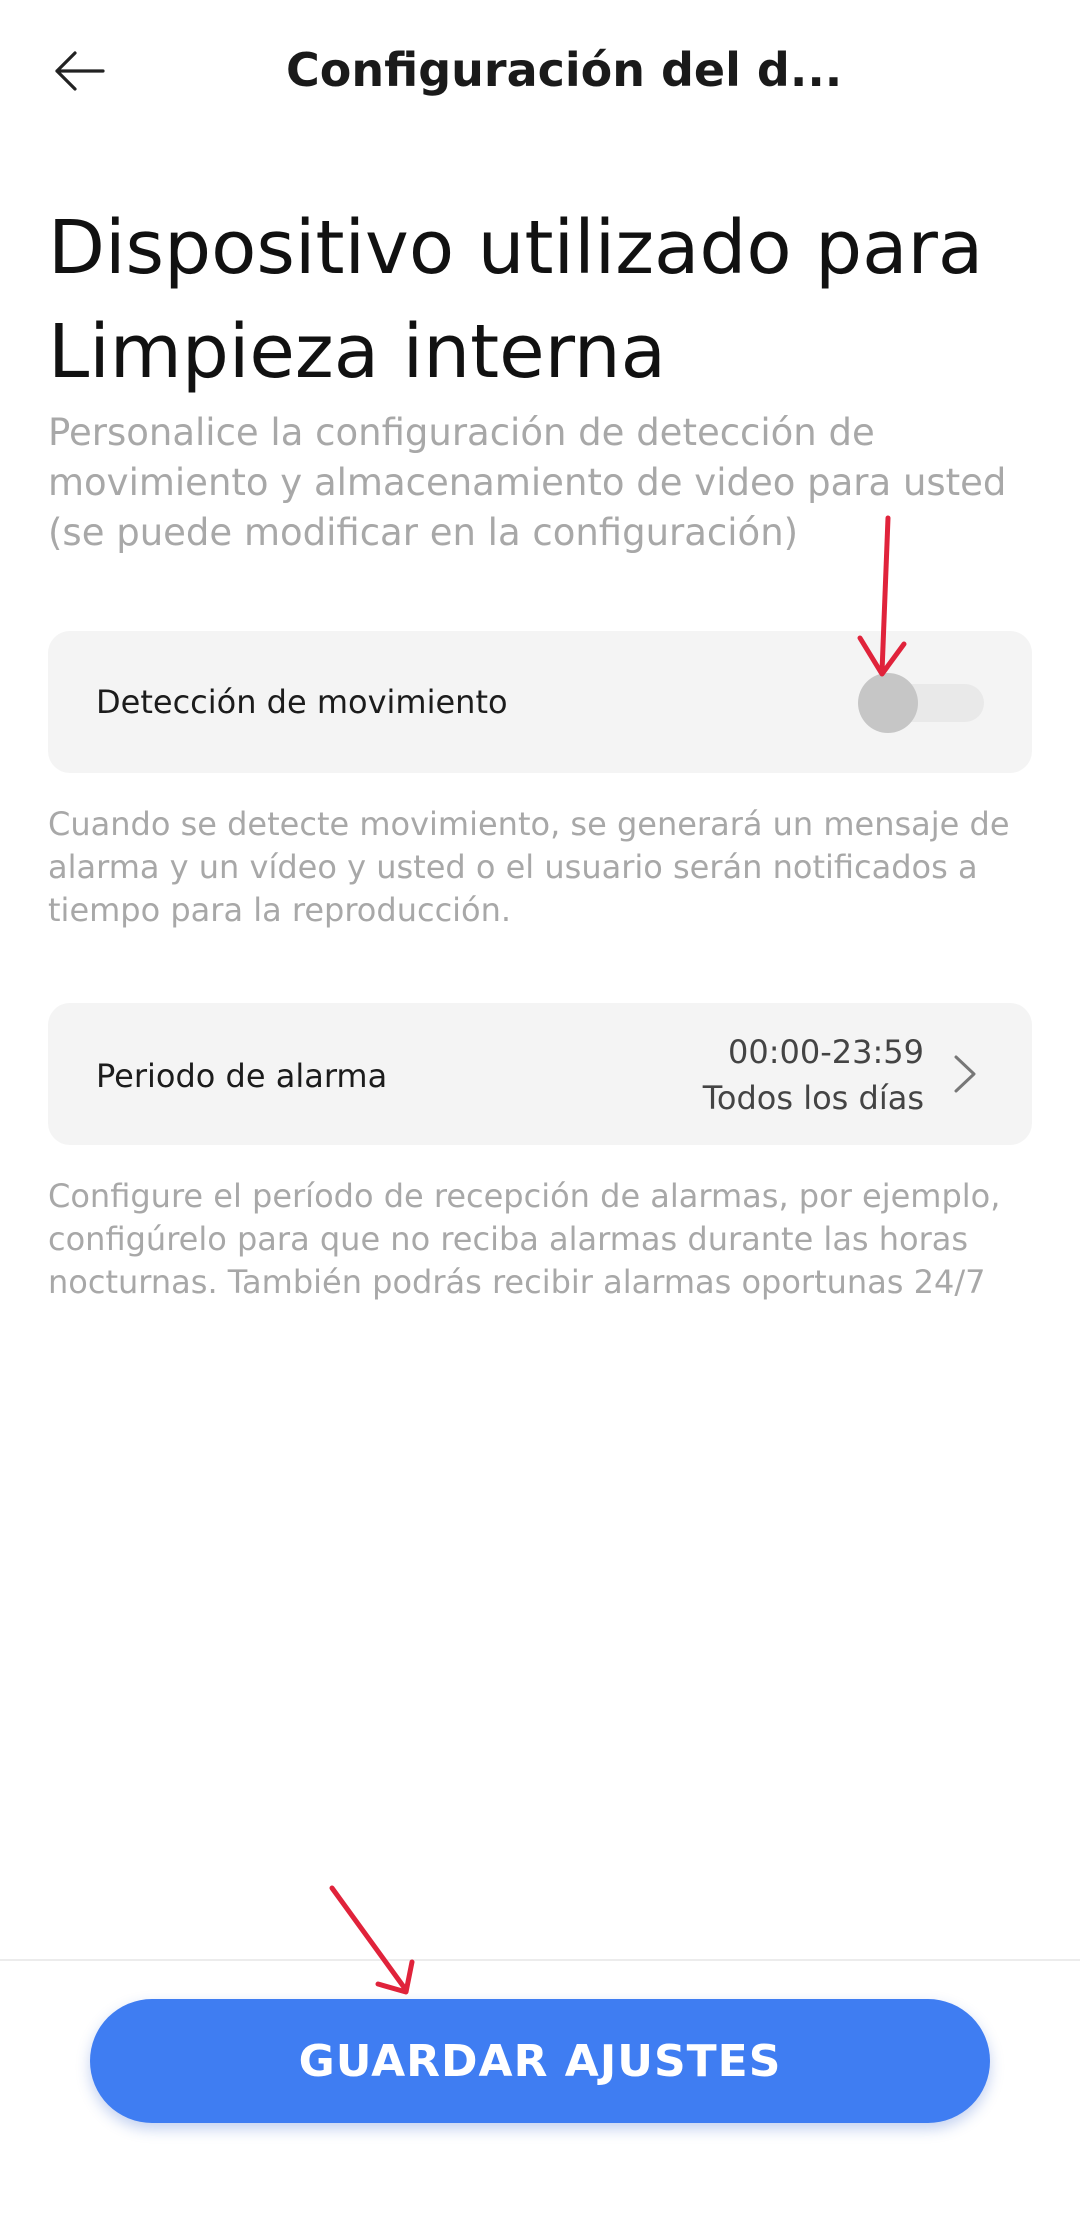  I want to click on footer-divider, so click(540, 1960).